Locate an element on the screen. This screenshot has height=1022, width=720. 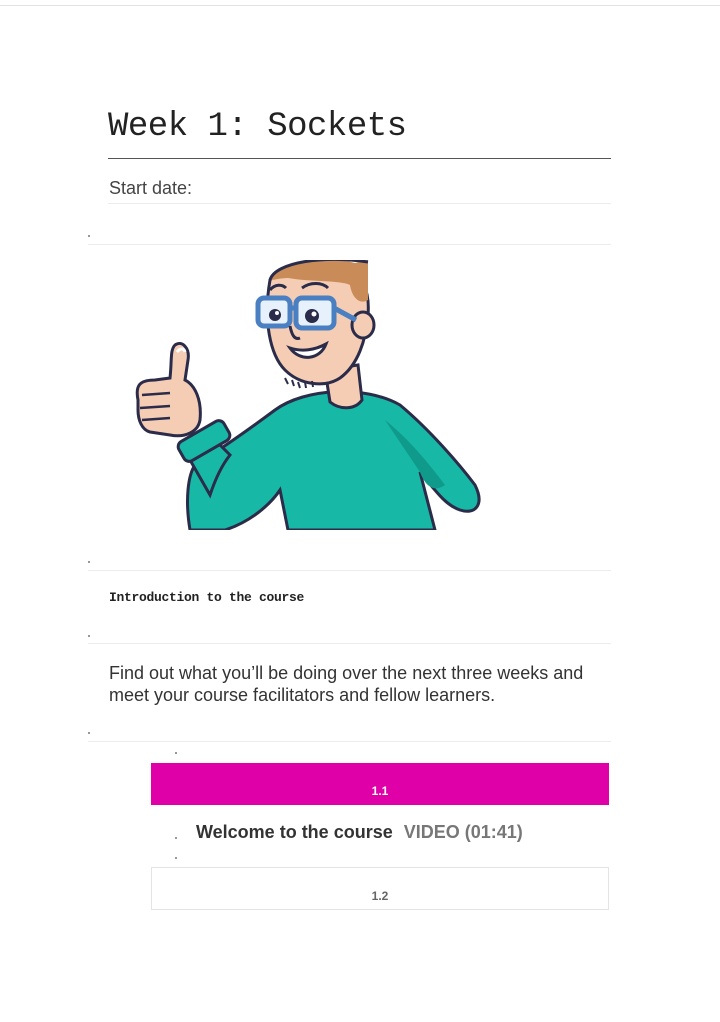
step-number: 1.2 is located at coordinates (380, 895).